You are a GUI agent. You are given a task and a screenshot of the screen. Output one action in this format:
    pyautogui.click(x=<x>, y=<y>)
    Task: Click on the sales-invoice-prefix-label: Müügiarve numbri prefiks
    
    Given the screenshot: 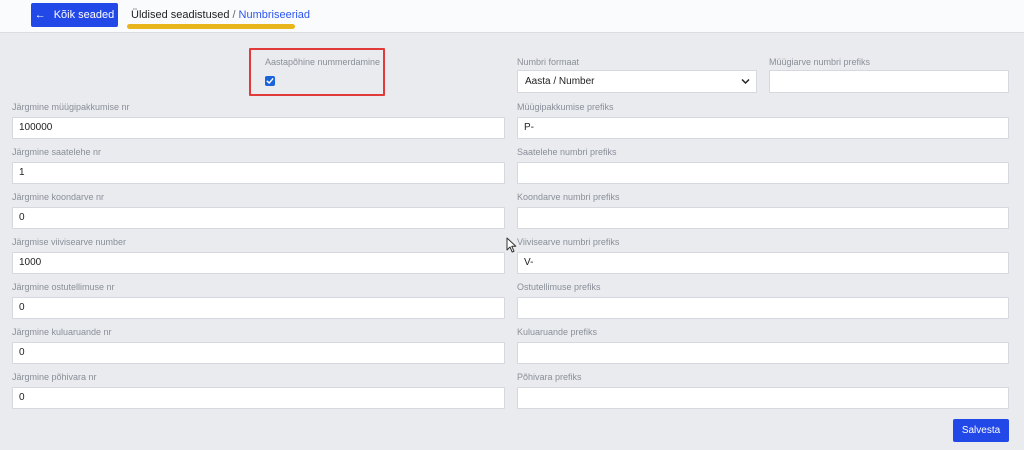 What is the action you would take?
    pyautogui.click(x=820, y=62)
    